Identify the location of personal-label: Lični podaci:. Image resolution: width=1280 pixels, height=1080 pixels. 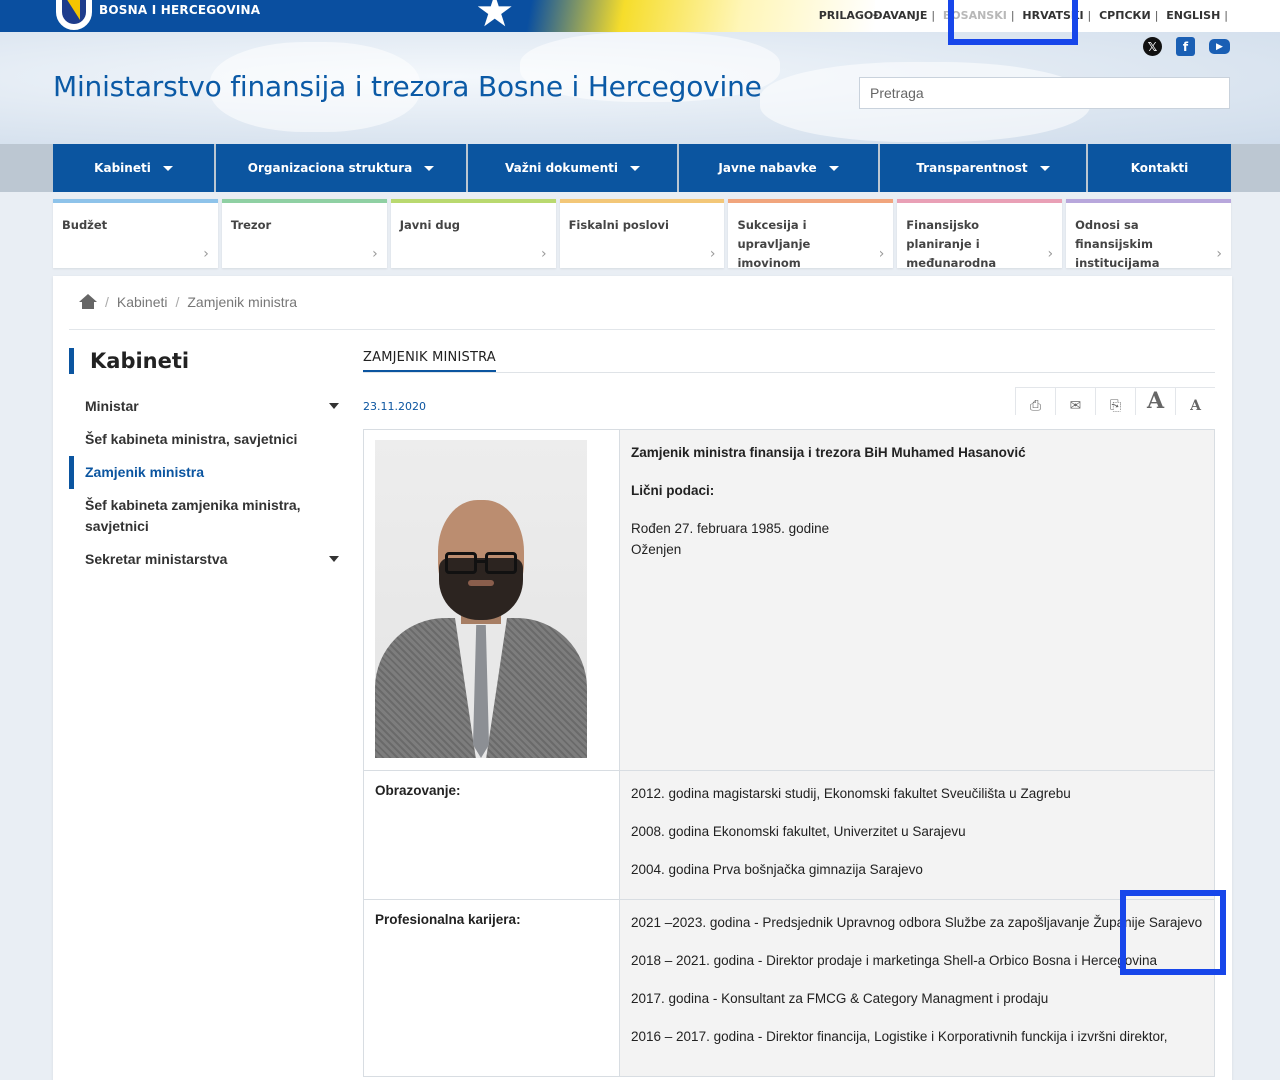
(673, 490).